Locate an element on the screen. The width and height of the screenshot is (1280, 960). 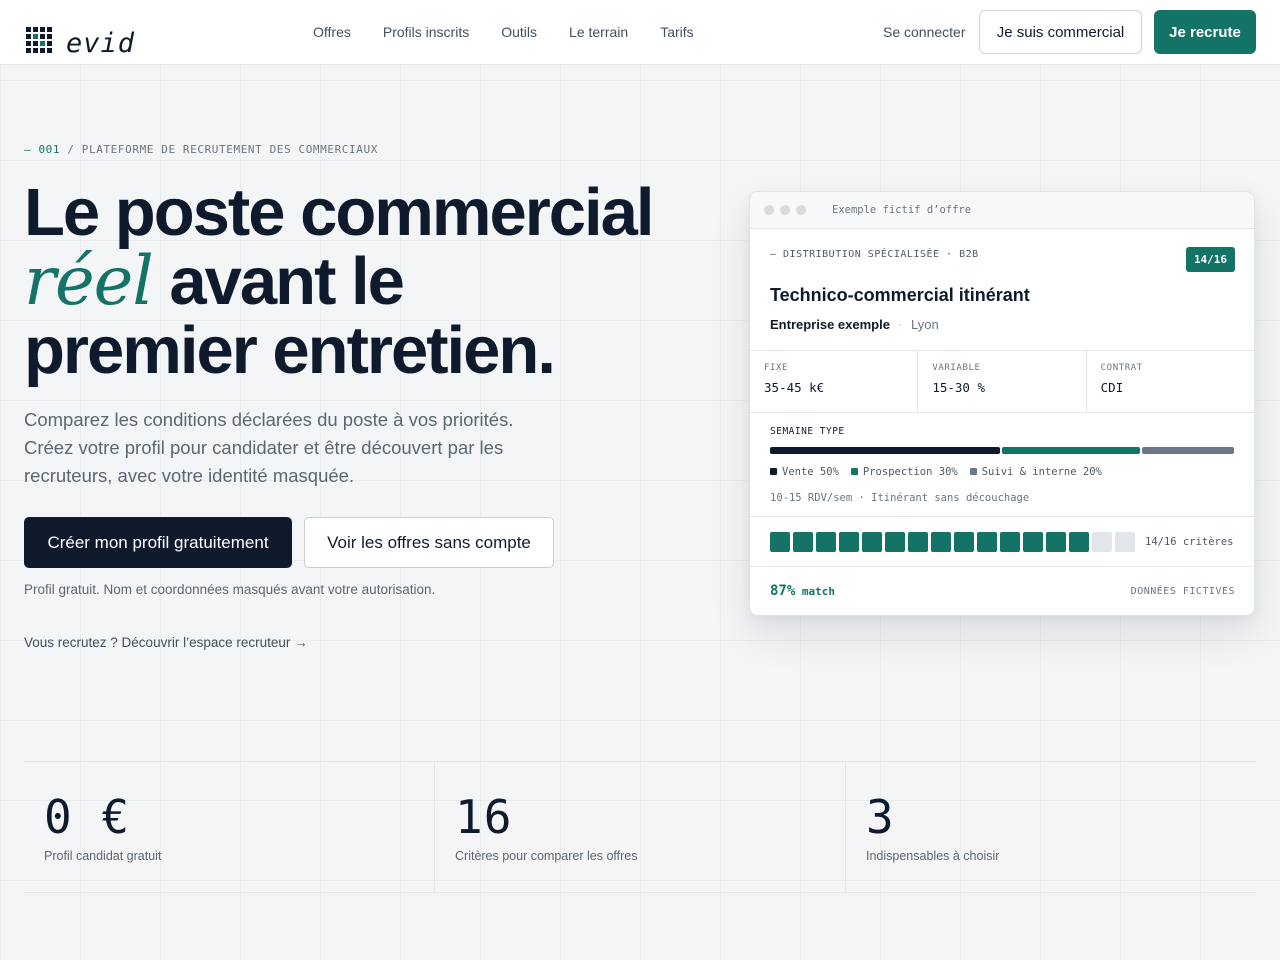
brand-logo: evid is located at coordinates (80, 40).